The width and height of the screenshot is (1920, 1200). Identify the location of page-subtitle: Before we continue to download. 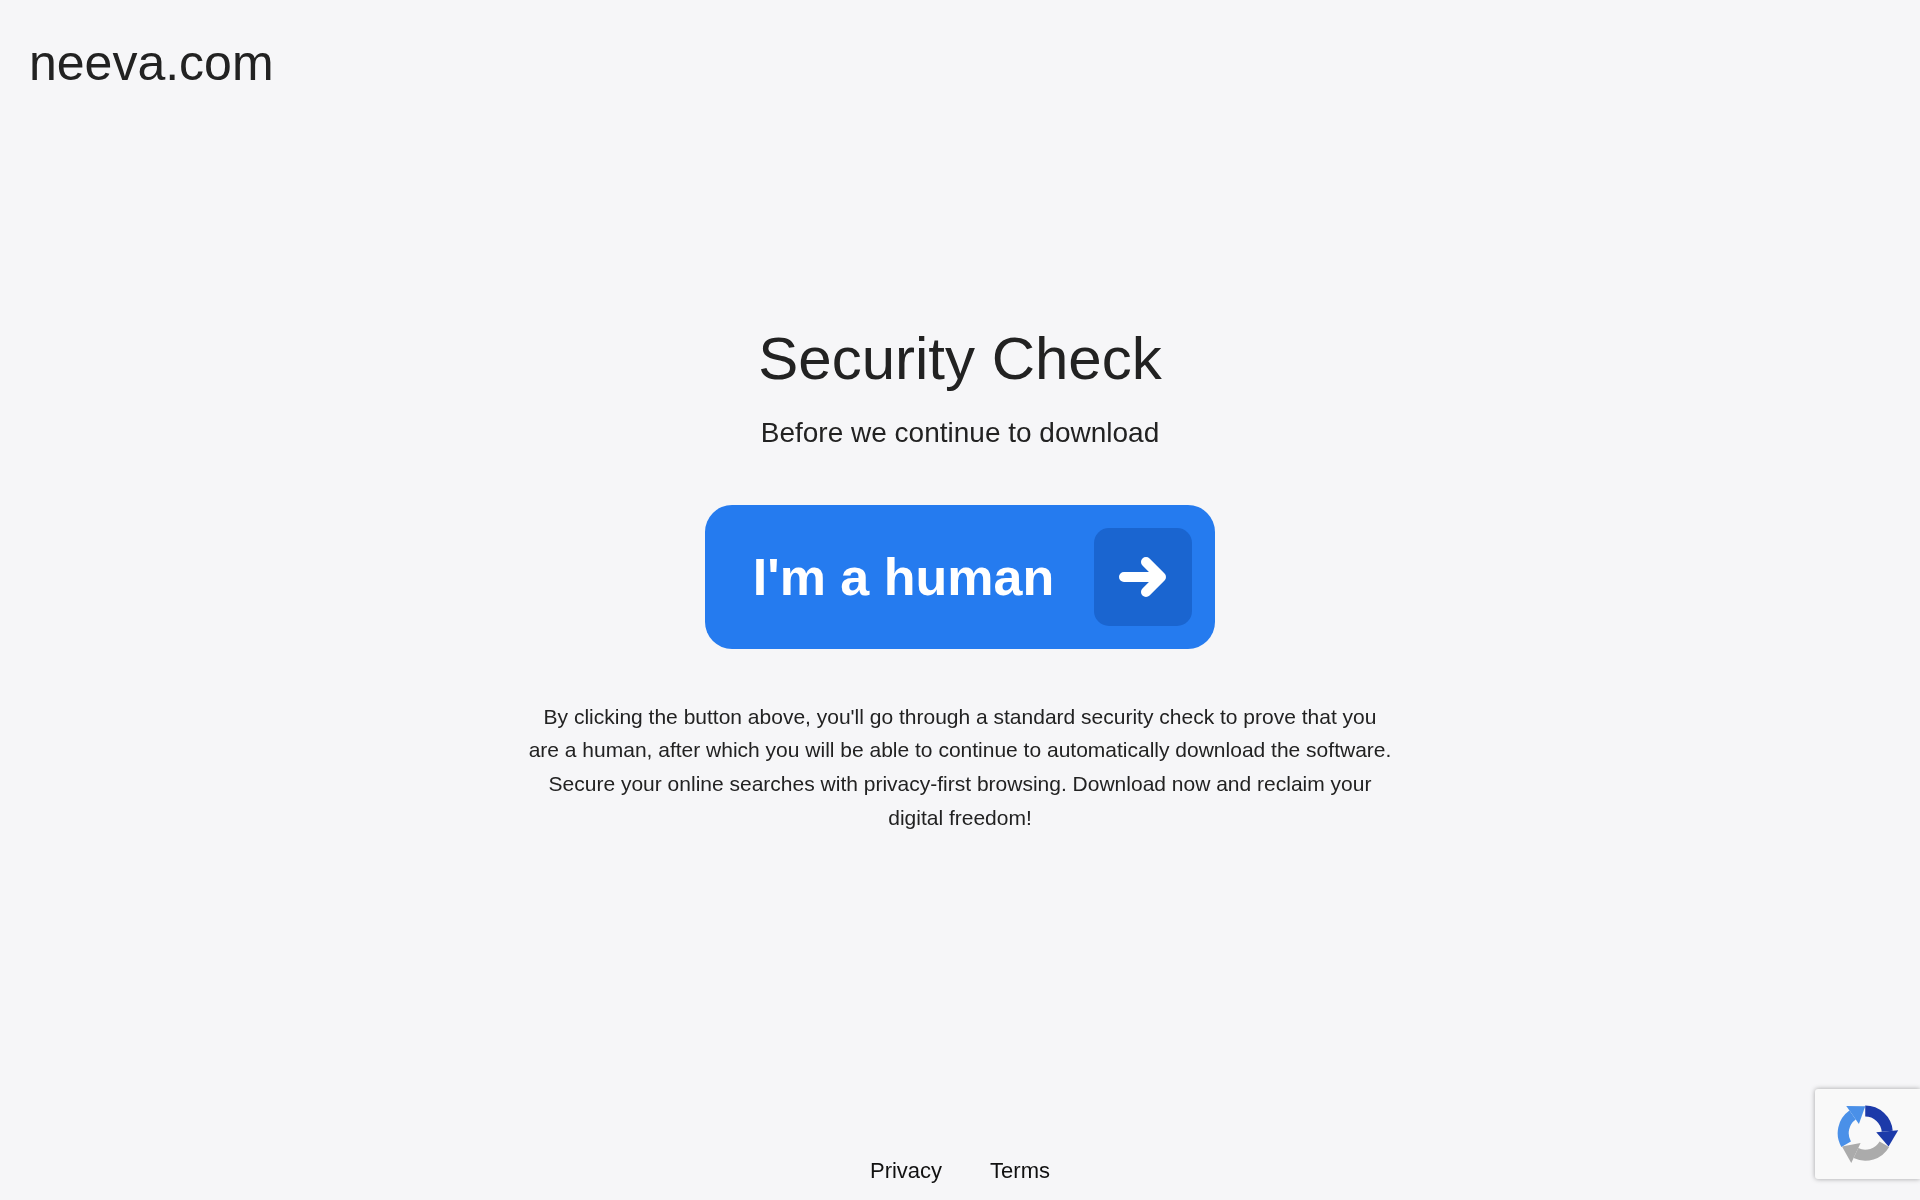
(960, 433).